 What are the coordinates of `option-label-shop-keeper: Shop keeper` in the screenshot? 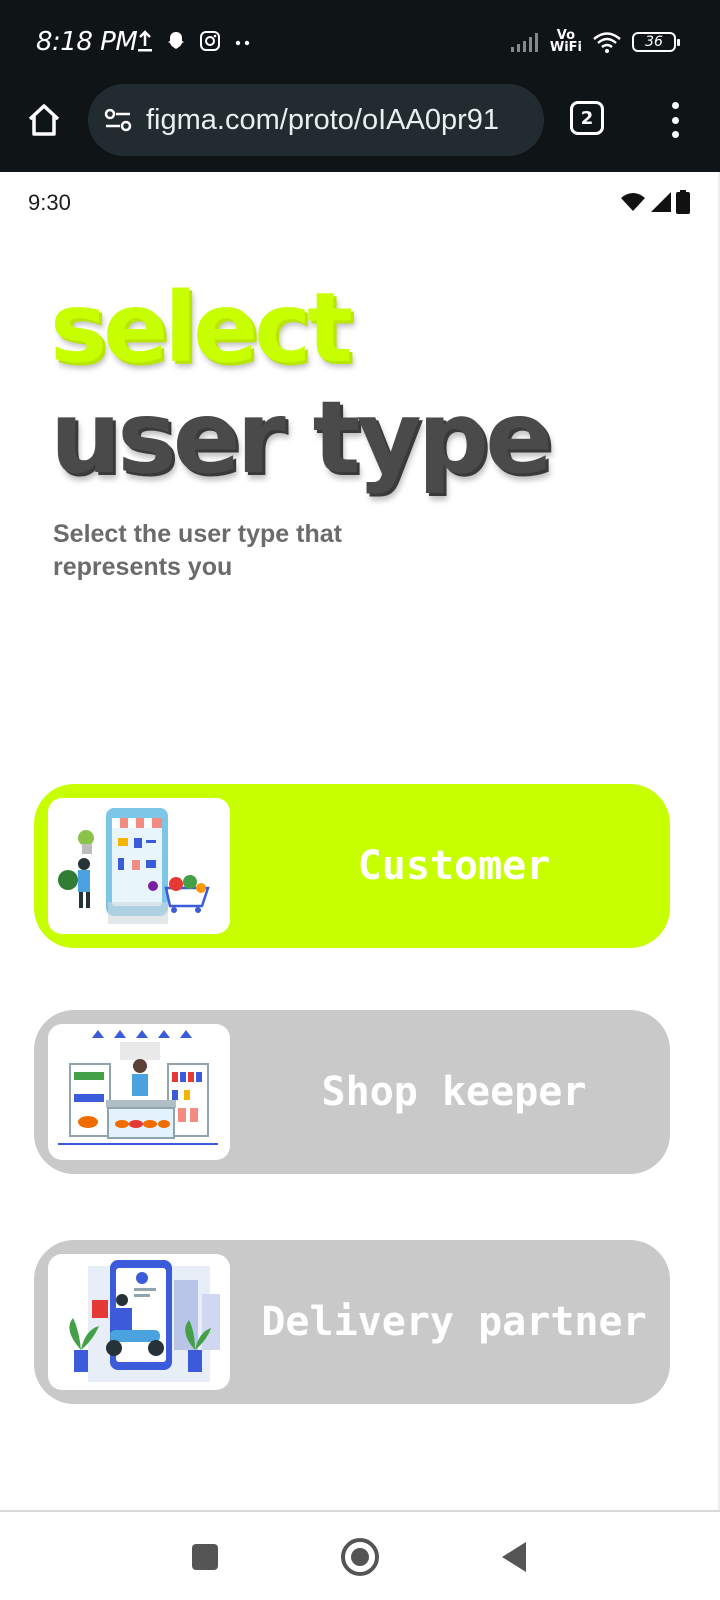 It's located at (454, 1092).